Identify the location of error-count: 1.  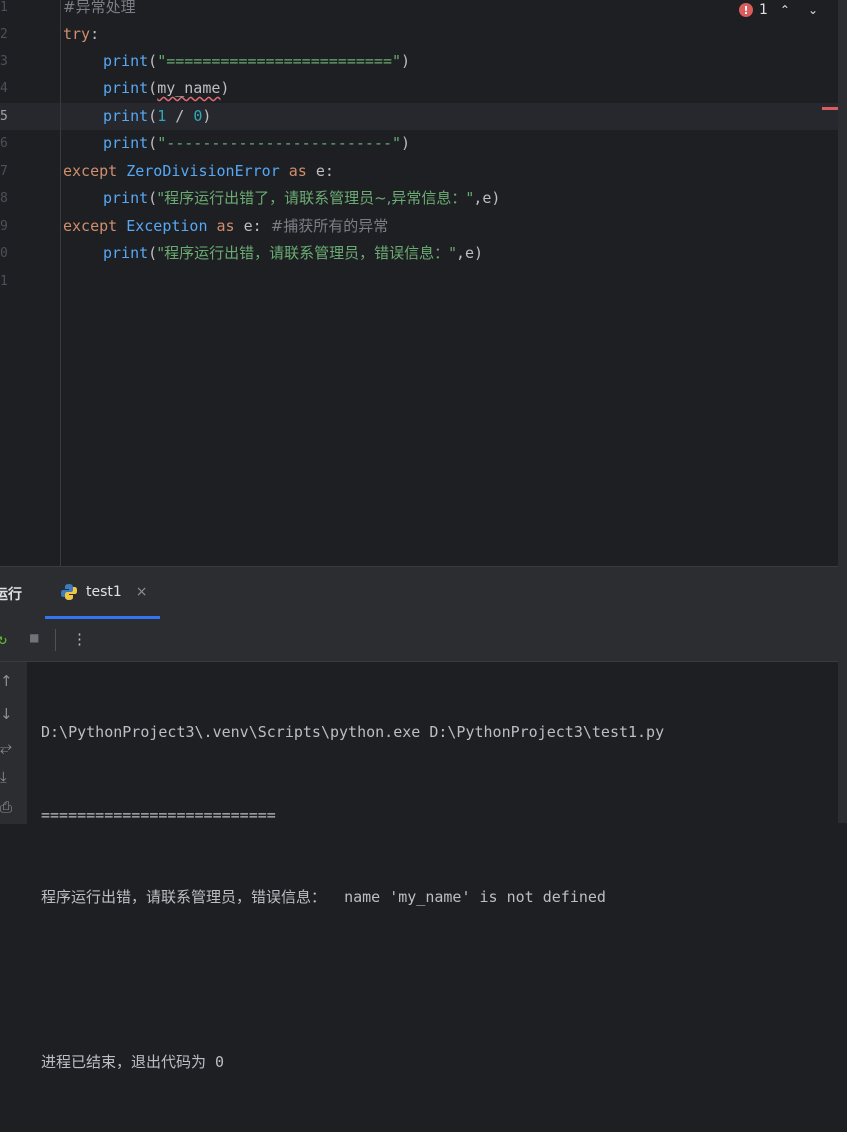
(763, 10).